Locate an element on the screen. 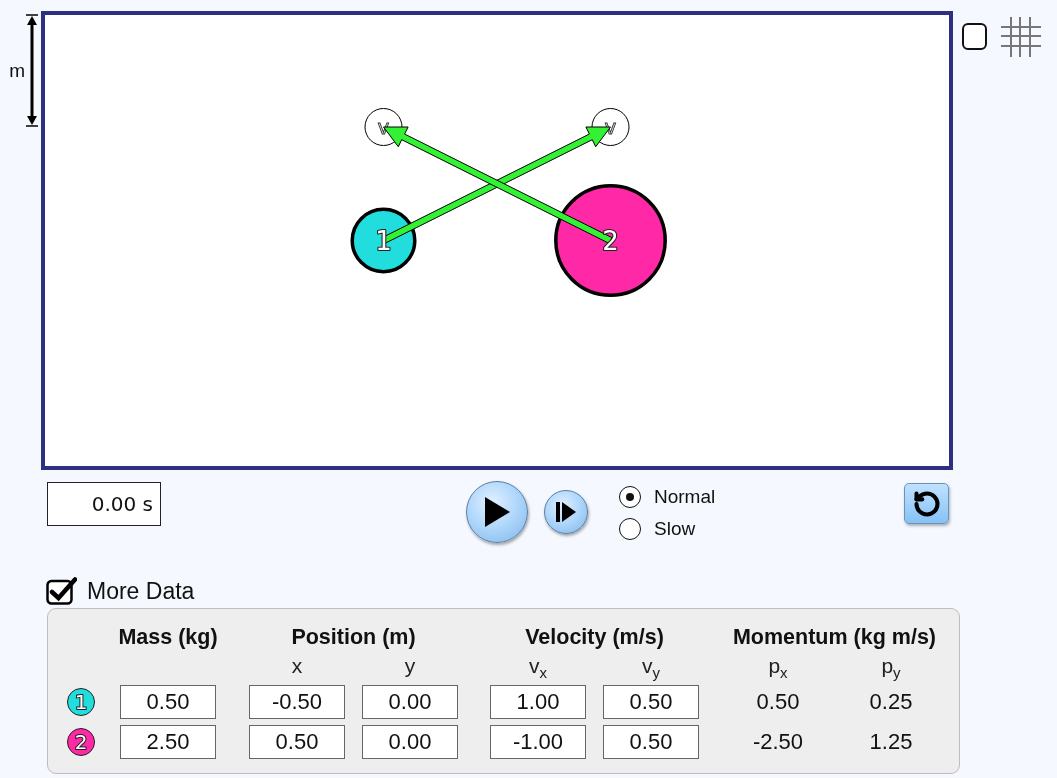  radio-label: Normal is located at coordinates (685, 497).